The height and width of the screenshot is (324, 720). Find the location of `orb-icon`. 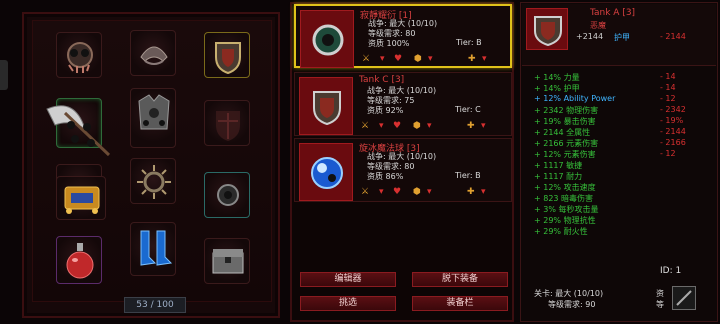

orb-icon is located at coordinates (327, 173).